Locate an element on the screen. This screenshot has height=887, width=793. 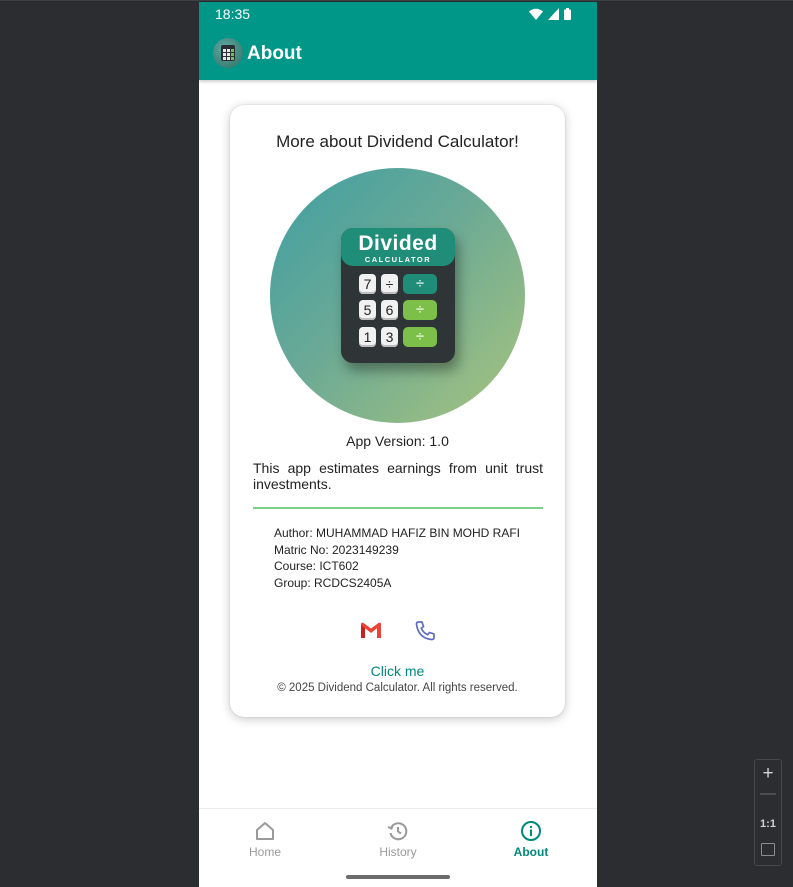
battery-icon is located at coordinates (567, 14).